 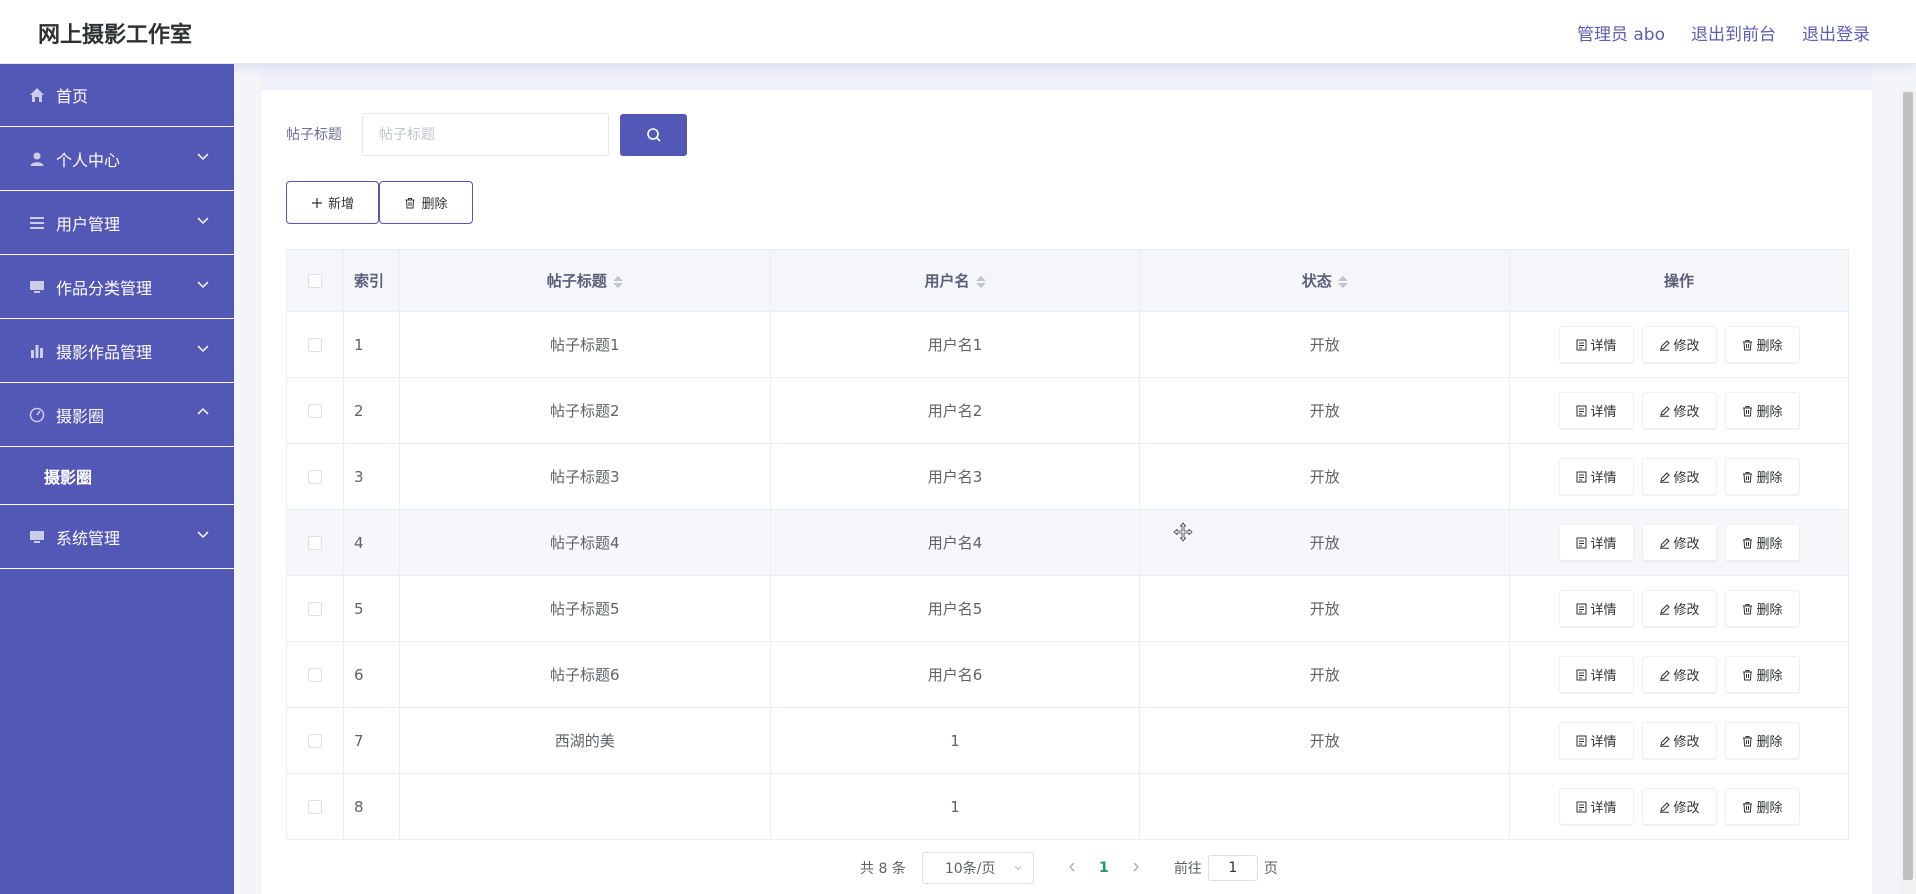 I want to click on page-size-select: 10条/页, so click(x=977, y=868).